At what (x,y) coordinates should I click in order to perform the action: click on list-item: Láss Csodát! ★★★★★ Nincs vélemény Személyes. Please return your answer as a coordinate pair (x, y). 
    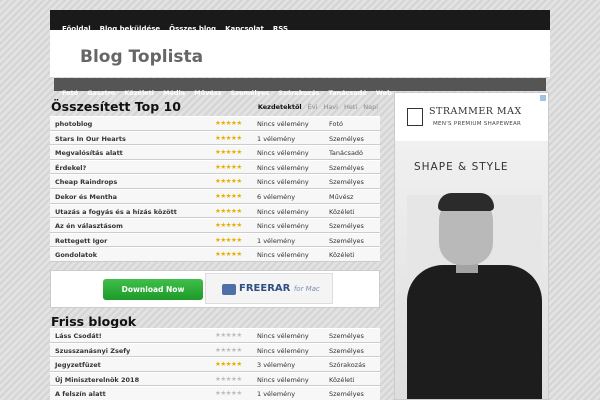
    Looking at the image, I should click on (215, 335).